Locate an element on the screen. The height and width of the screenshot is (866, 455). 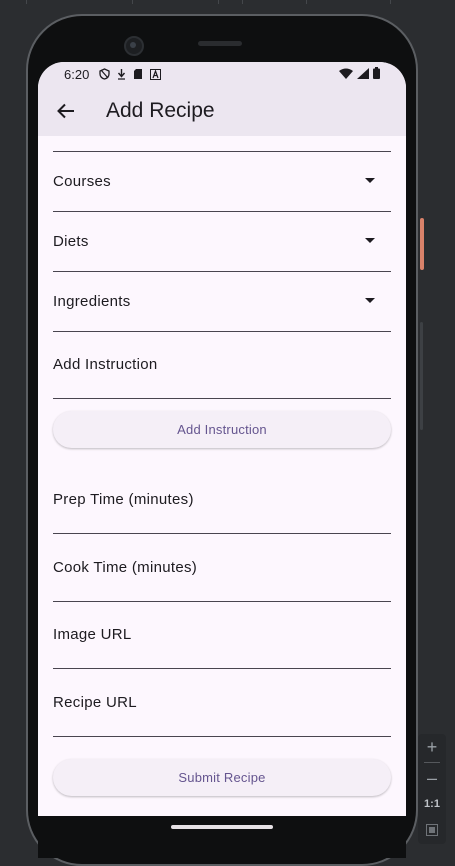
top-toolbar-edge is located at coordinates (227, 2).